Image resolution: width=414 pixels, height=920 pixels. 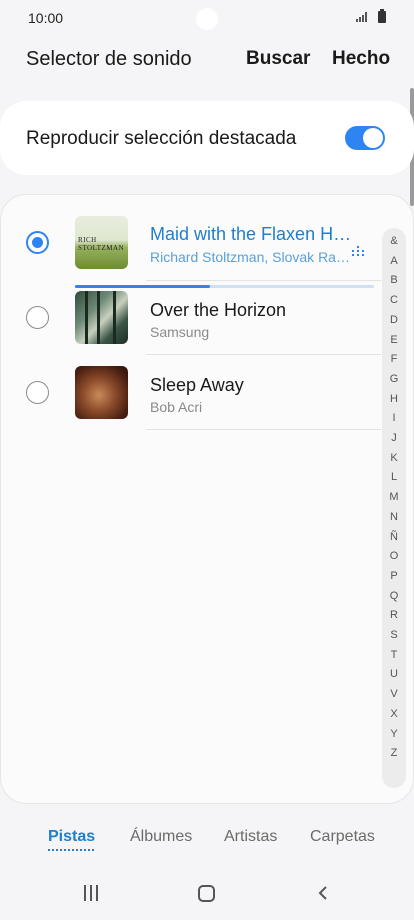 I want to click on index-letter: V, so click(x=394, y=694).